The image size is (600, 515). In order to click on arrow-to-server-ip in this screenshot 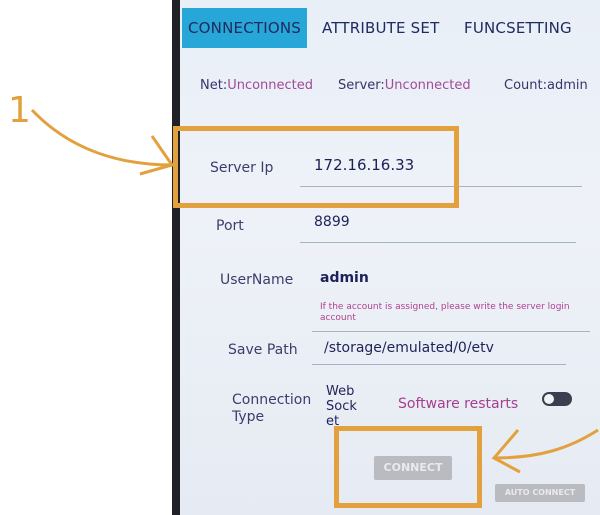, I will do `click(101, 137)`.